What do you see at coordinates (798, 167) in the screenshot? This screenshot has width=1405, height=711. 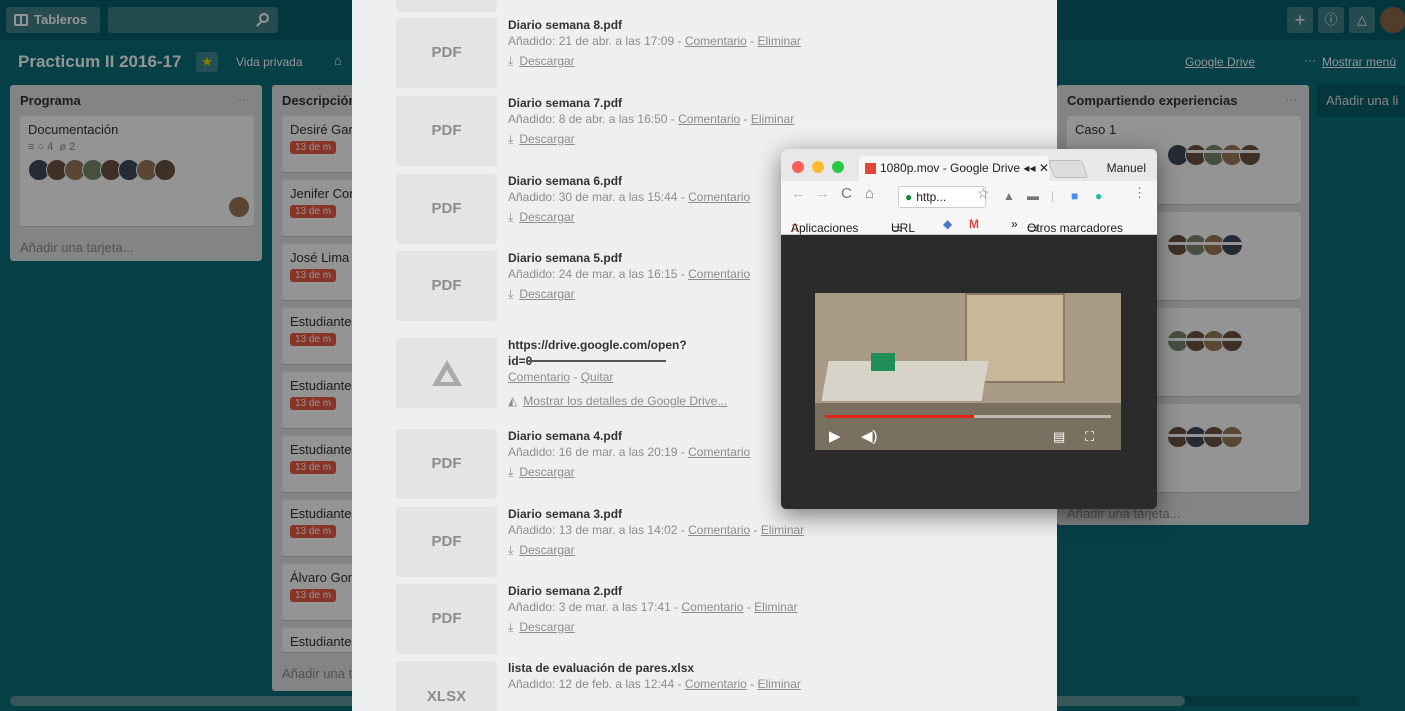 I see `close-window-button` at bounding box center [798, 167].